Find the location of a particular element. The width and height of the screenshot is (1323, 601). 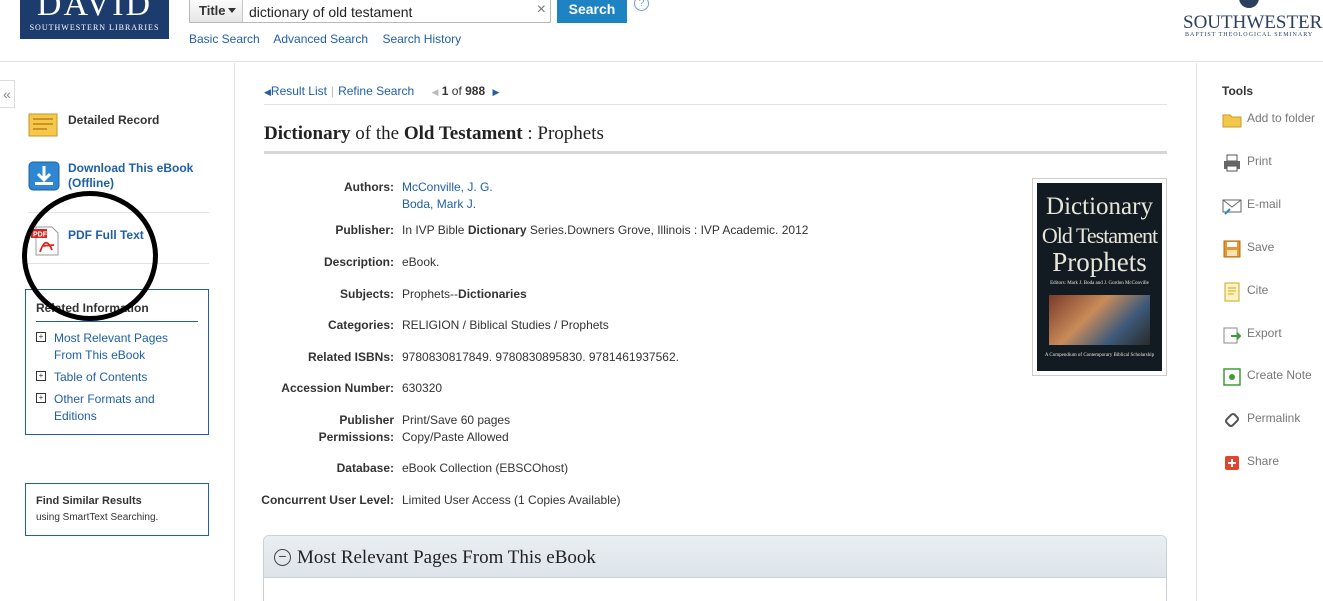

find-similar-title: Find Similar Results is located at coordinates (89, 501).